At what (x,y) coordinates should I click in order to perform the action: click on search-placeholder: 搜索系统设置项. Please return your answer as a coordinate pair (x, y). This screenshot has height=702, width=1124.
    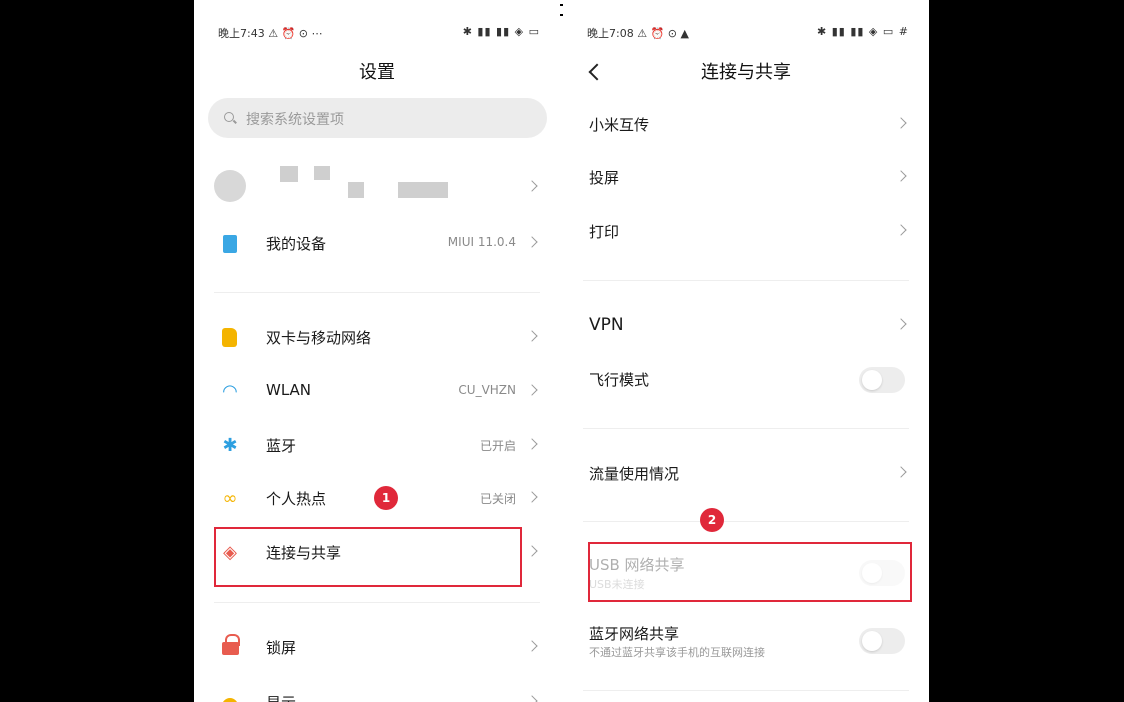
    Looking at the image, I should click on (295, 120).